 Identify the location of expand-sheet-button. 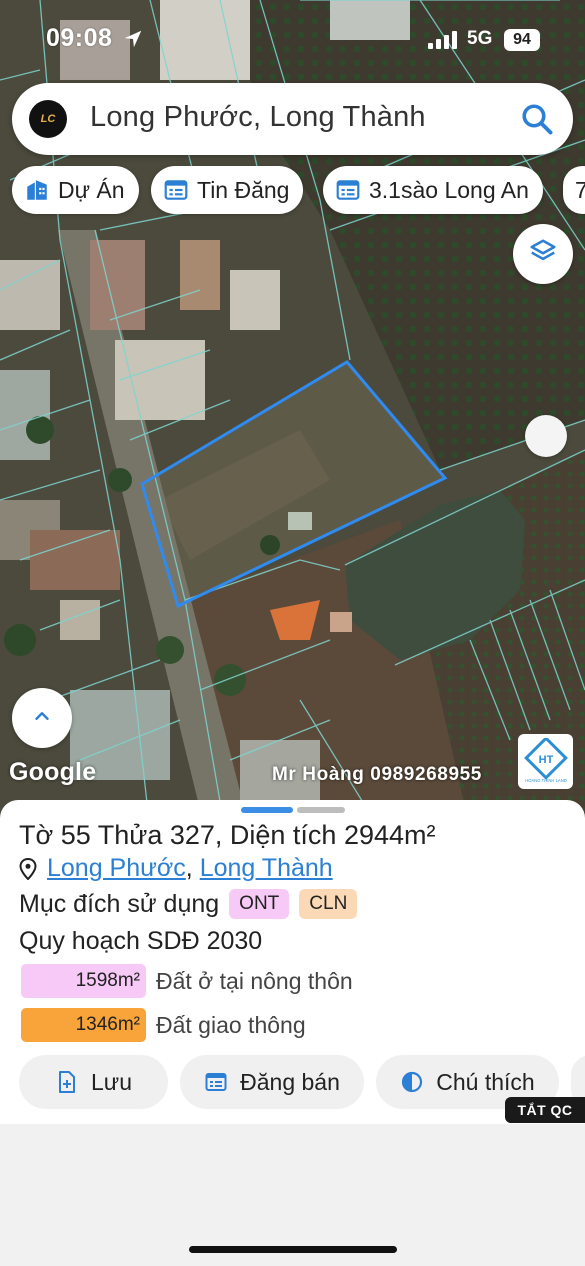
(42, 718).